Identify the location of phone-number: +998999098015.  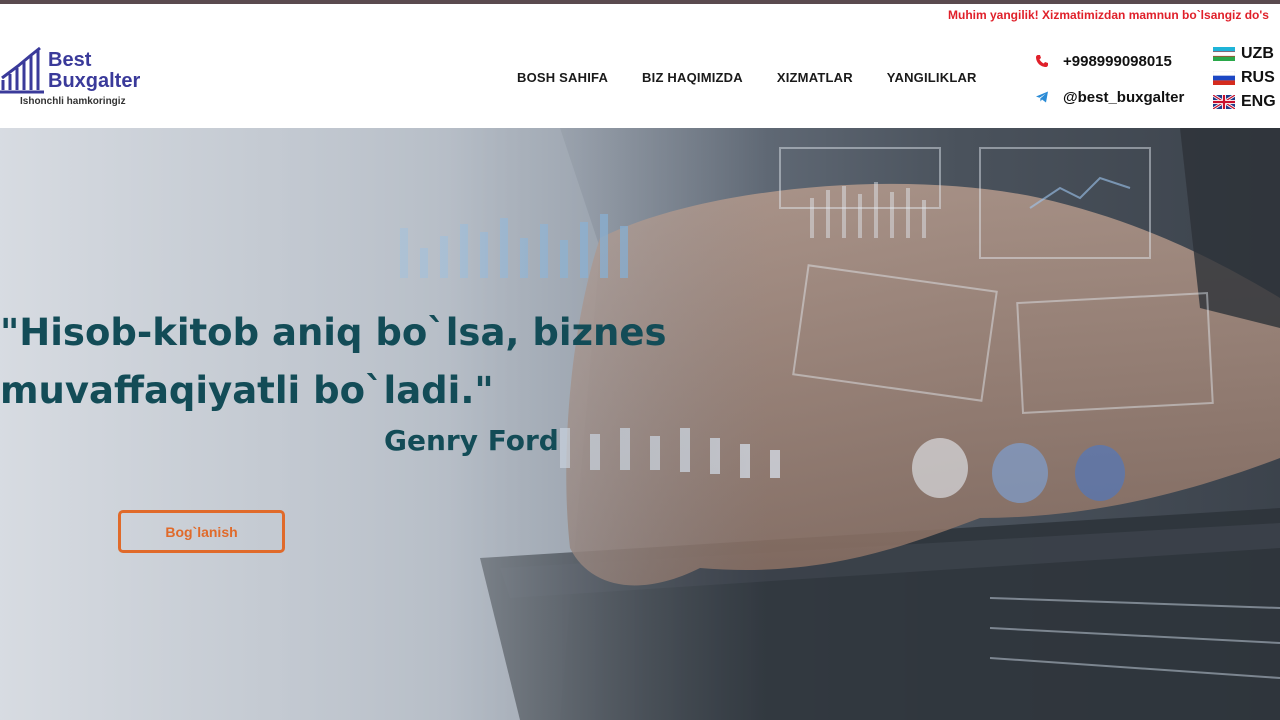
(1117, 61).